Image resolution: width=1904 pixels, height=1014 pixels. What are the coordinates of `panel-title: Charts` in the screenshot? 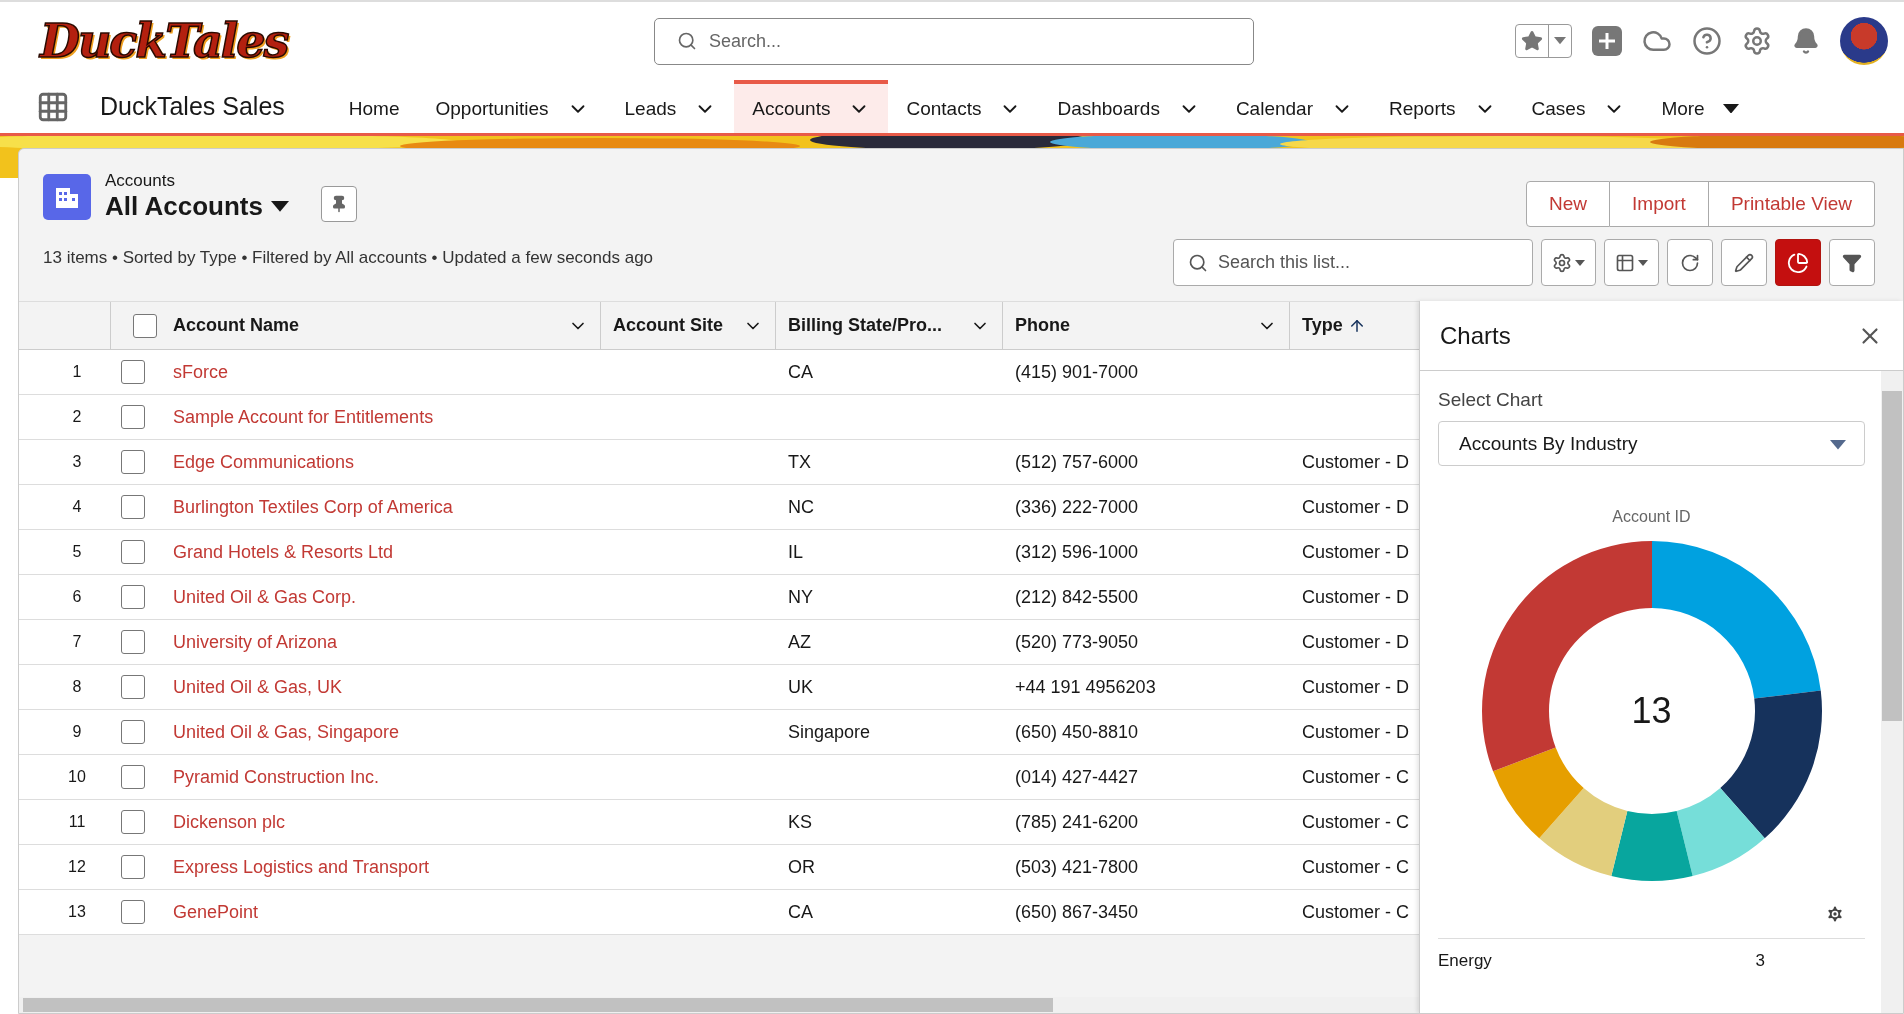 It's located at (1475, 335).